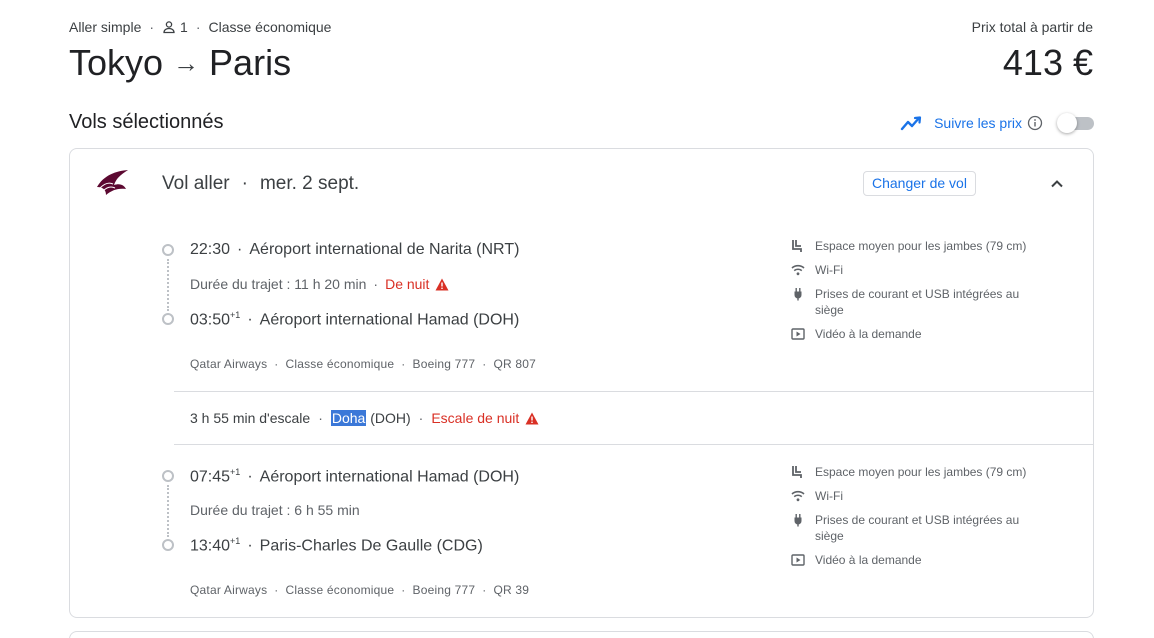 Image resolution: width=1154 pixels, height=638 pixels. I want to click on route-title: Tokyo → Paris, so click(180, 63).